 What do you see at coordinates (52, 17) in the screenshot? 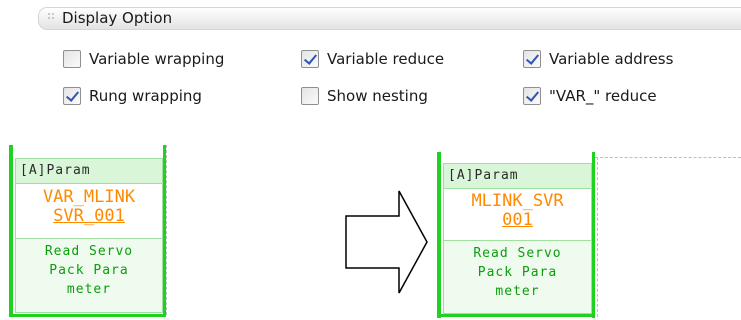
I see `grip-icon` at bounding box center [52, 17].